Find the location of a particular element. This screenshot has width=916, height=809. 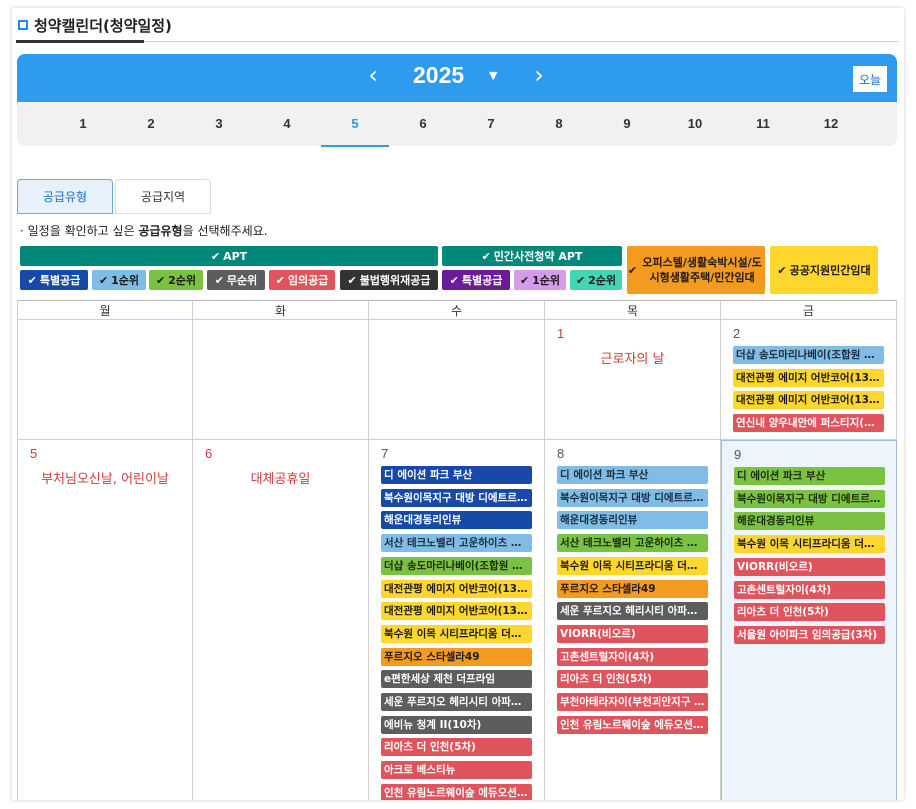

month-tab-12: 12 is located at coordinates (831, 124).